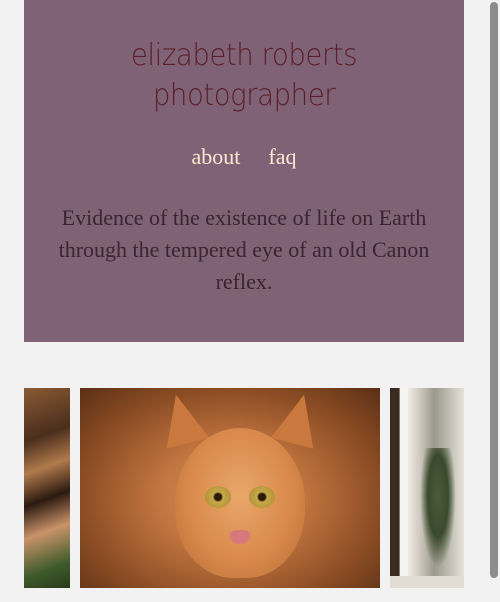  Describe the element at coordinates (298, 419) in the screenshot. I see `cat-ear-right` at that location.